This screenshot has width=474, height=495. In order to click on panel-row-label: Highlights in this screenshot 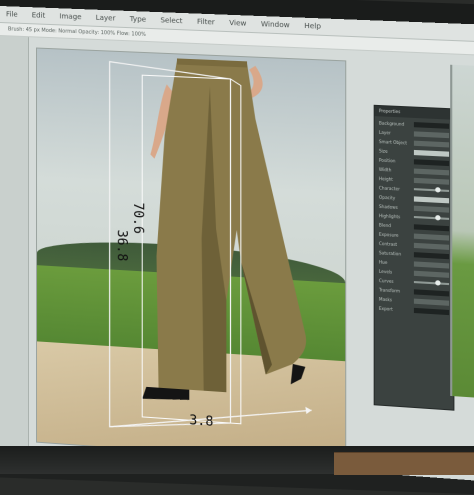, I will do `click(395, 216)`.